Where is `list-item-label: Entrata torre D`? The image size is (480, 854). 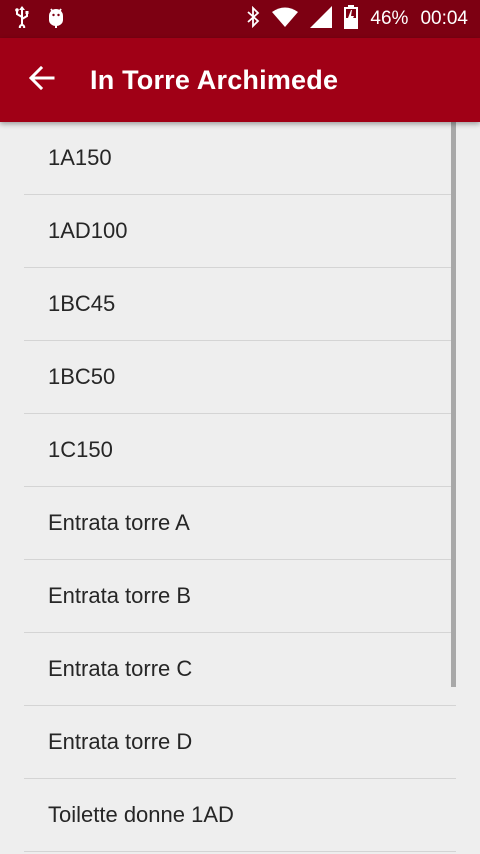 list-item-label: Entrata torre D is located at coordinates (120, 741).